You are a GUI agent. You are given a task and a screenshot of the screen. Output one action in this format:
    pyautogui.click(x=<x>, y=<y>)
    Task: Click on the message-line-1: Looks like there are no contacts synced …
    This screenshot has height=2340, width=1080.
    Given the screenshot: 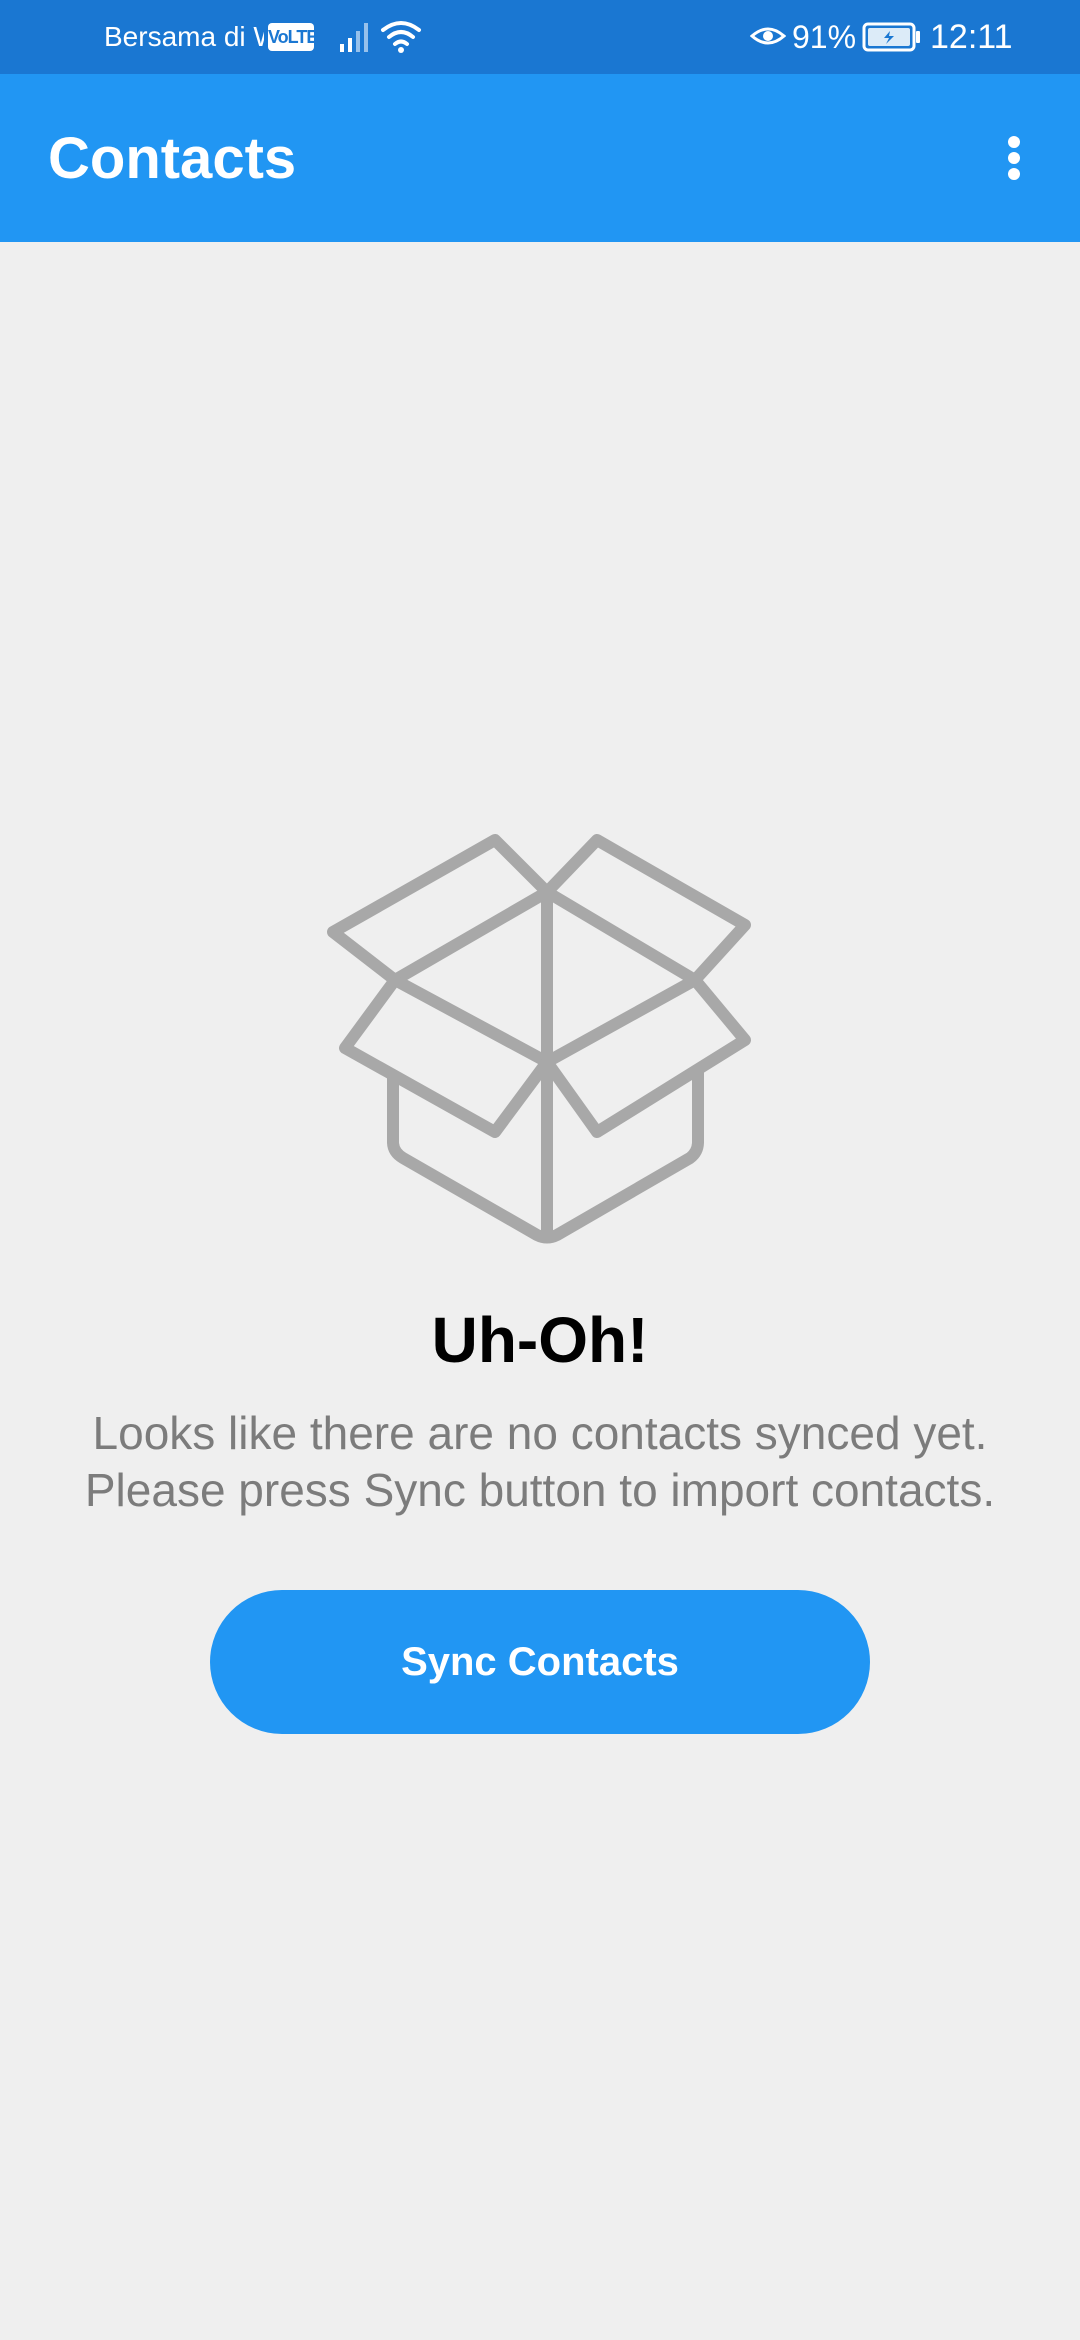 What is the action you would take?
    pyautogui.click(x=540, y=1433)
    